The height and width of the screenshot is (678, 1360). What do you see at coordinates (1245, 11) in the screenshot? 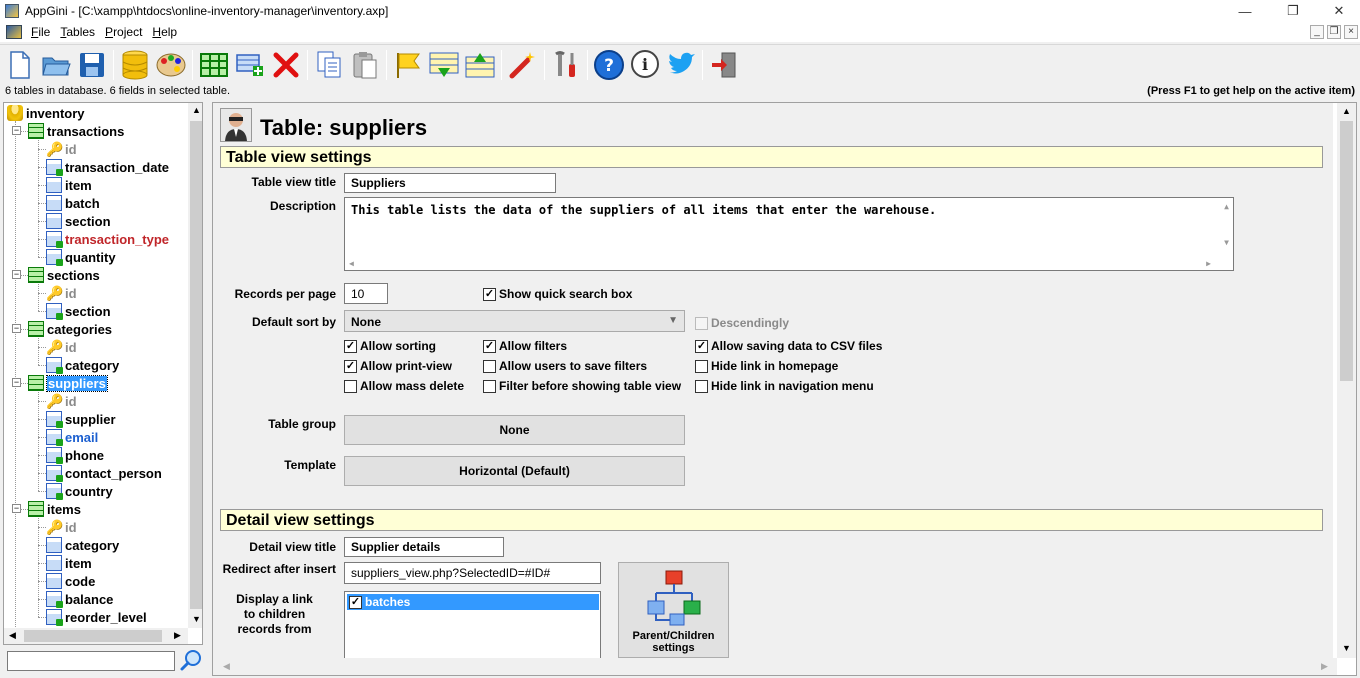
I see `minimize-button: —` at bounding box center [1245, 11].